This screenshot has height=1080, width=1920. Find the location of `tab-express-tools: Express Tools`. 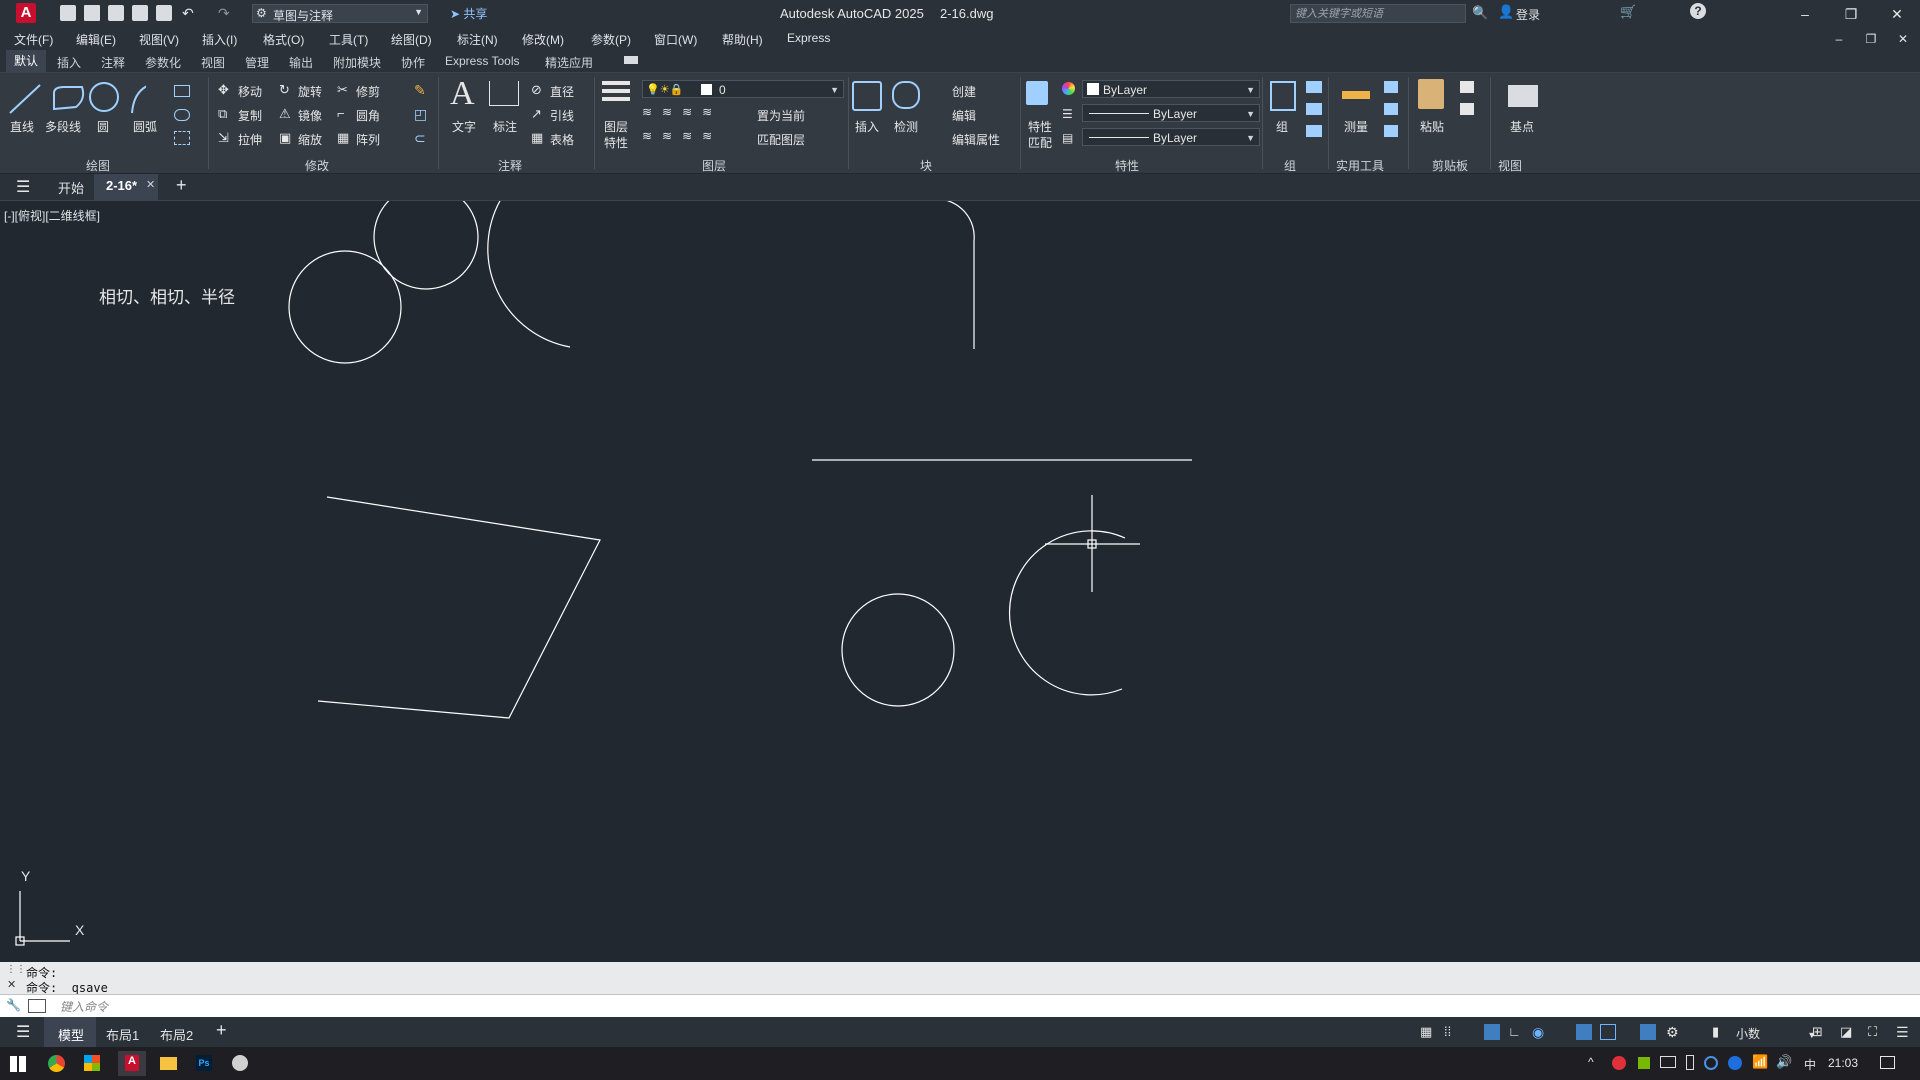

tab-express-tools: Express Tools is located at coordinates (482, 61).